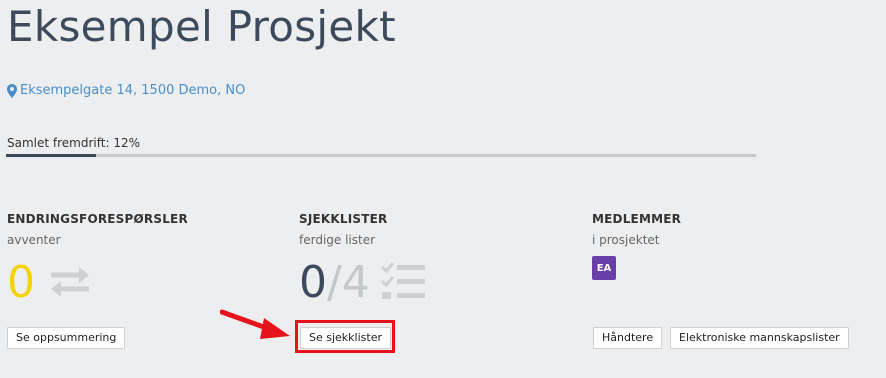 The image size is (886, 378). Describe the element at coordinates (201, 26) in the screenshot. I see `project-title: Eksempel Prosjekt` at that location.